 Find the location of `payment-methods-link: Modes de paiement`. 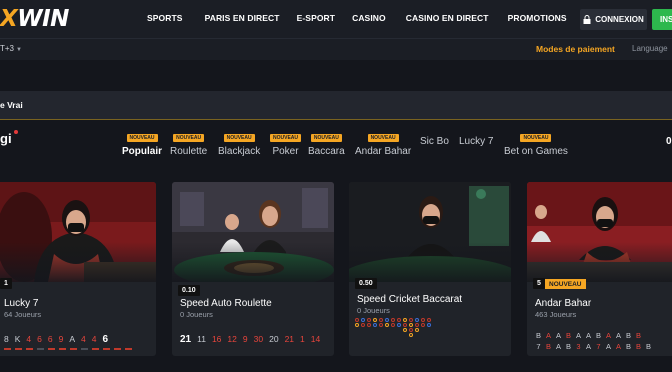

payment-methods-link: Modes de paiement is located at coordinates (575, 49).